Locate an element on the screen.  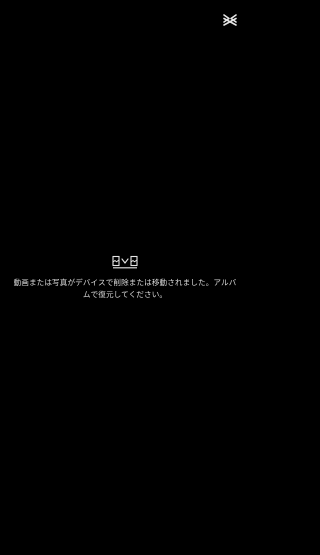
empty-state: 動画または写真がデバイスで削除または移動されました。アルバムで復元してください。 is located at coordinates (125, 278).